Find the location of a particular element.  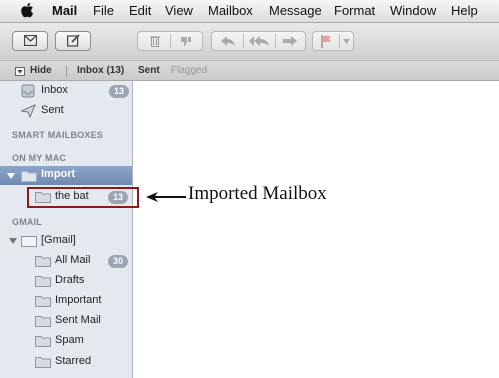

unread-count-badge: 13 is located at coordinates (119, 91).